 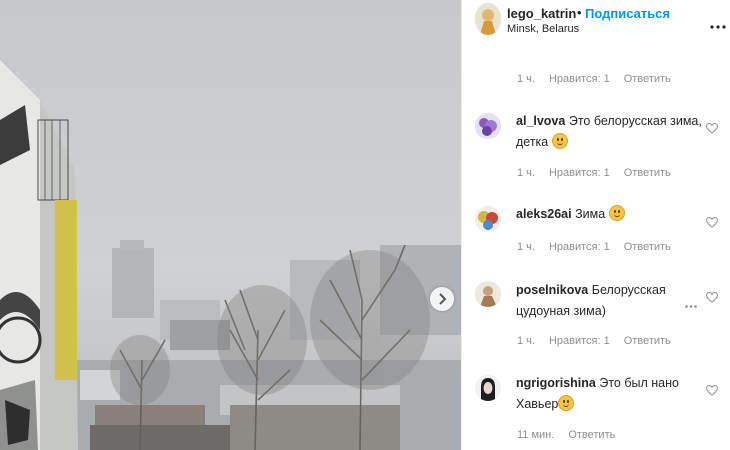 I want to click on grin-emoji-icon, so click(x=566, y=403).